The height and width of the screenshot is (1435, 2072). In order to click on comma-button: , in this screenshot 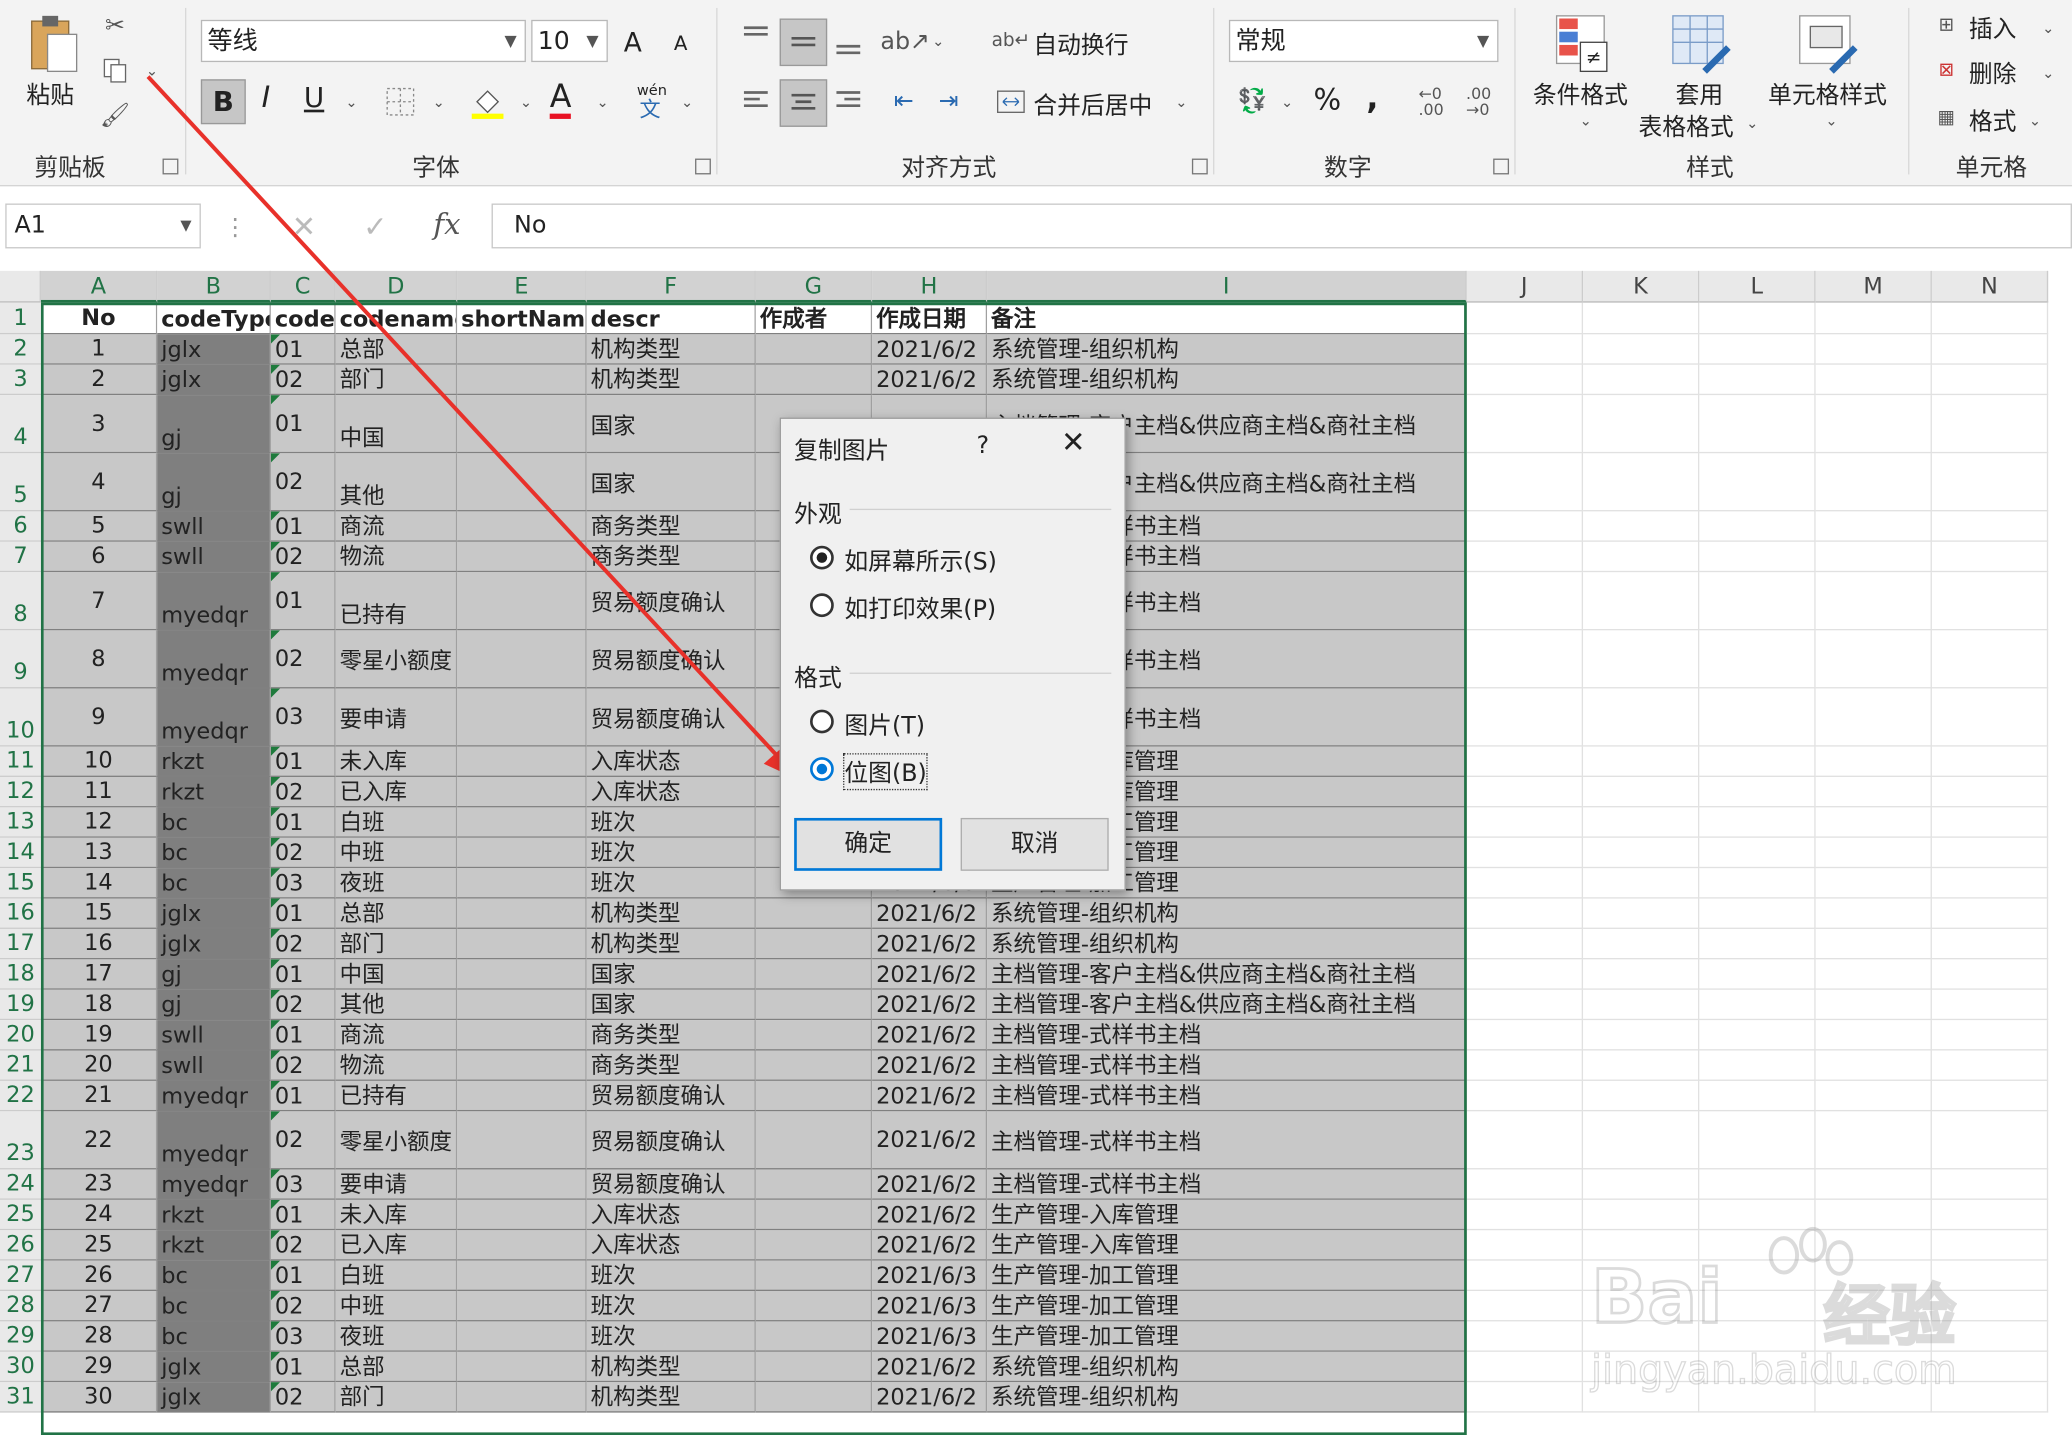, I will do `click(1372, 97)`.